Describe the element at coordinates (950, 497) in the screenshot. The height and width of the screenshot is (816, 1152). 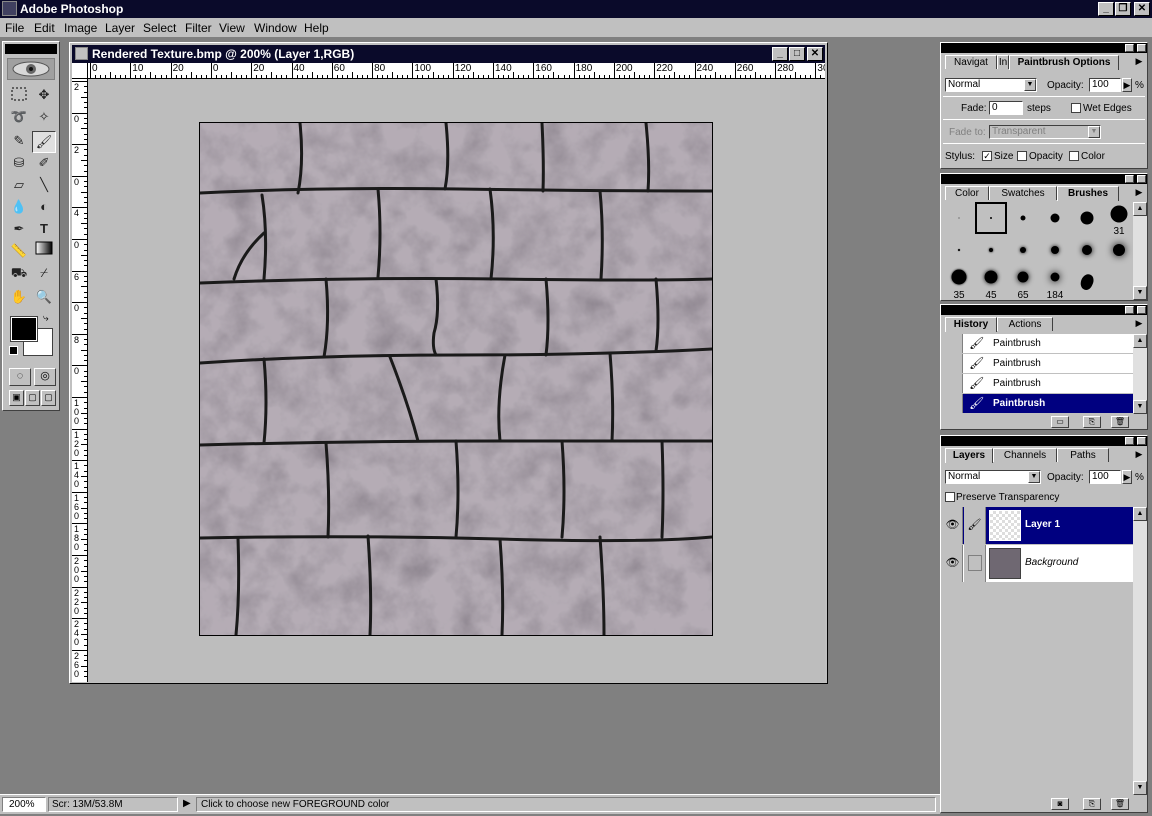
I see `preserve-transparency-checkbox` at that location.